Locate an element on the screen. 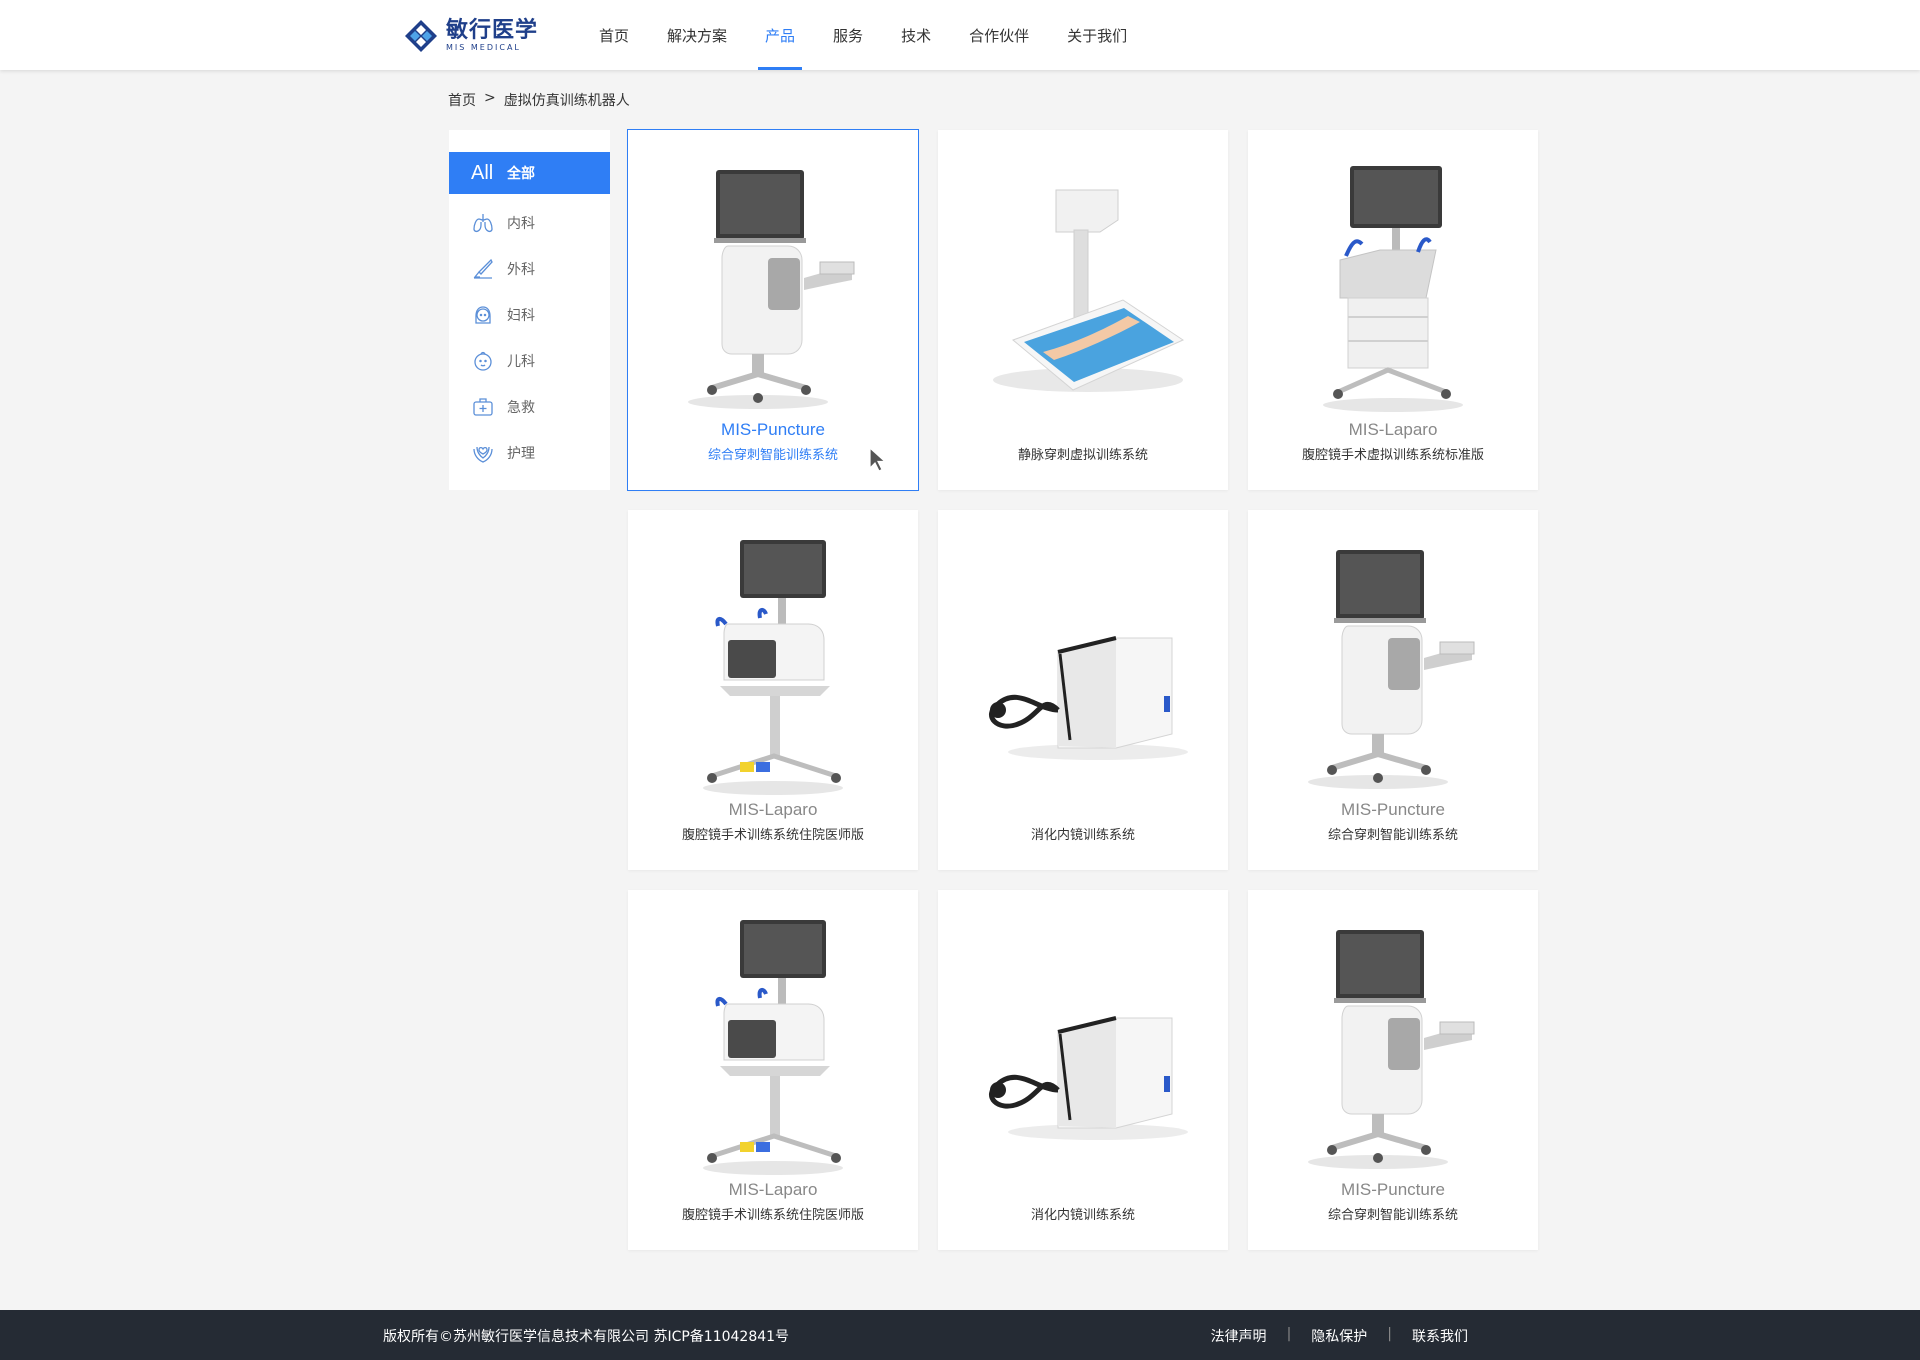 The image size is (1920, 1360). first-aid-kit-icon is located at coordinates (483, 407).